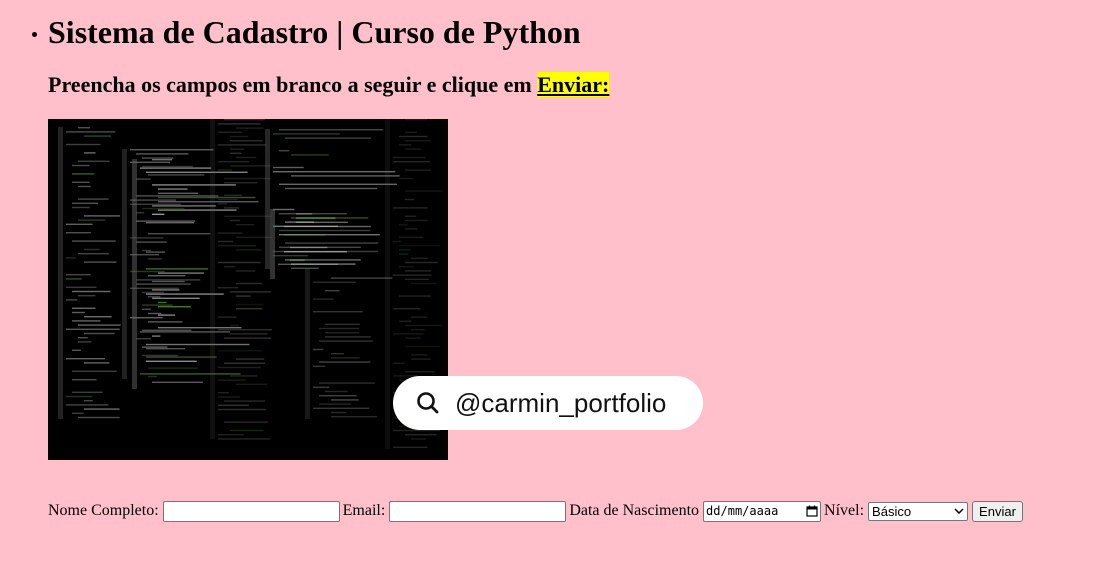 This screenshot has height=572, width=1099. I want to click on birth-date-input: dd/mm/aaaa, so click(762, 511).